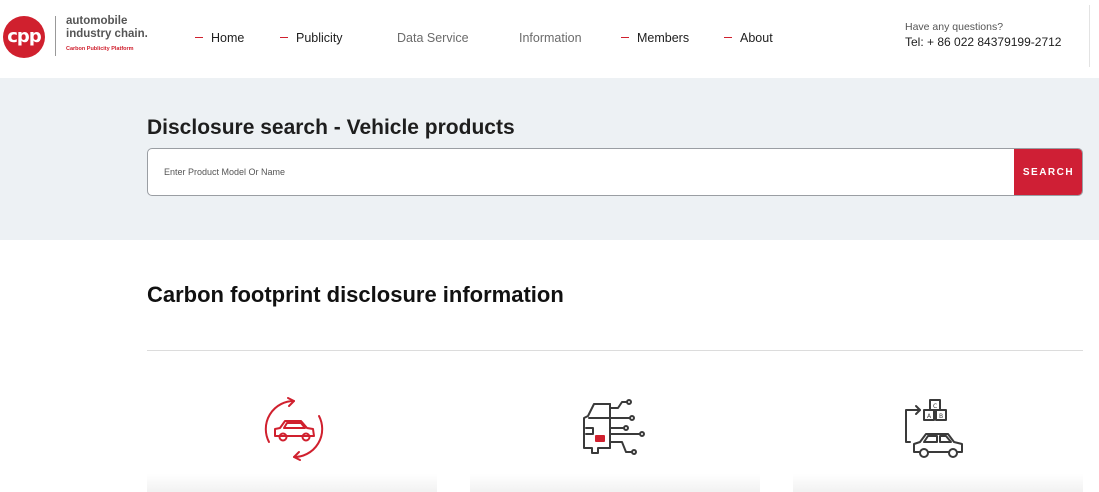  I want to click on nav-item-label: Home, so click(228, 38).